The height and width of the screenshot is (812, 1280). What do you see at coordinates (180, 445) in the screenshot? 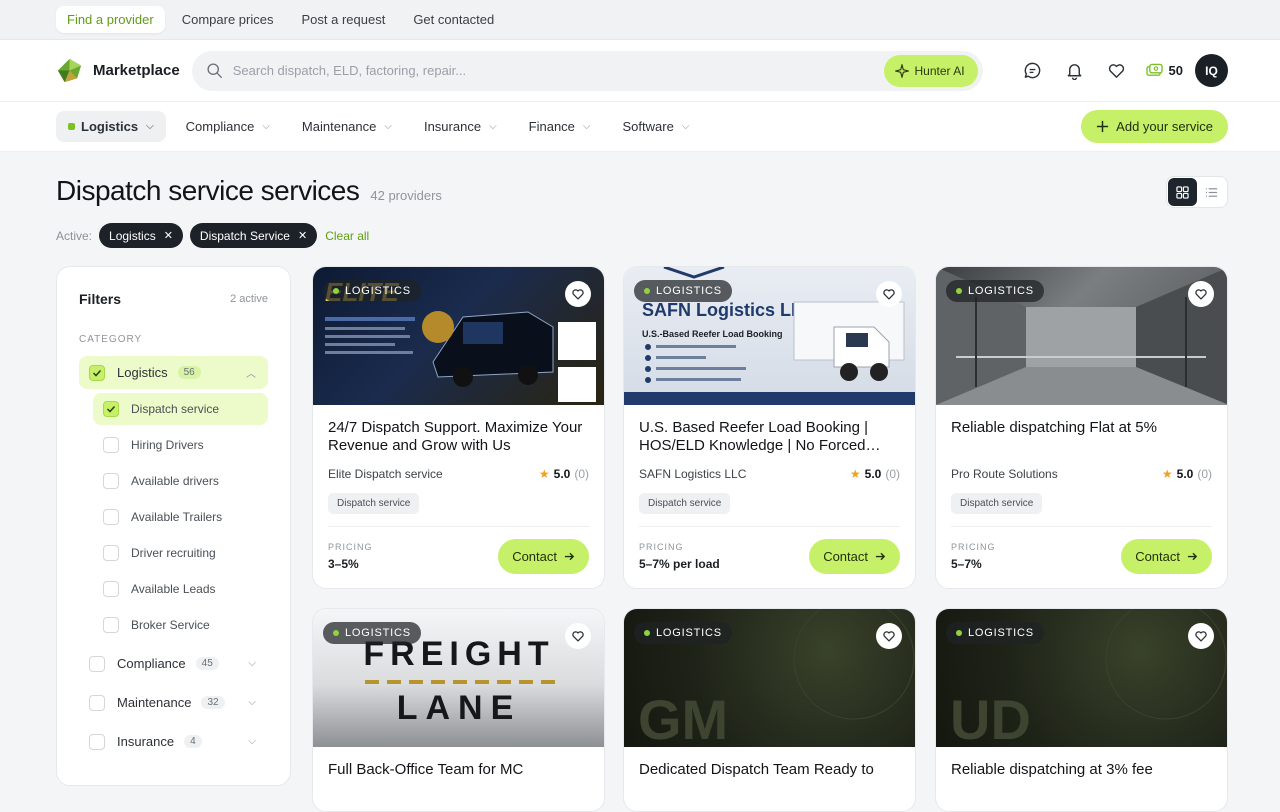
I see `filter-sub-hiring-drivers: Hiring Drivers` at bounding box center [180, 445].